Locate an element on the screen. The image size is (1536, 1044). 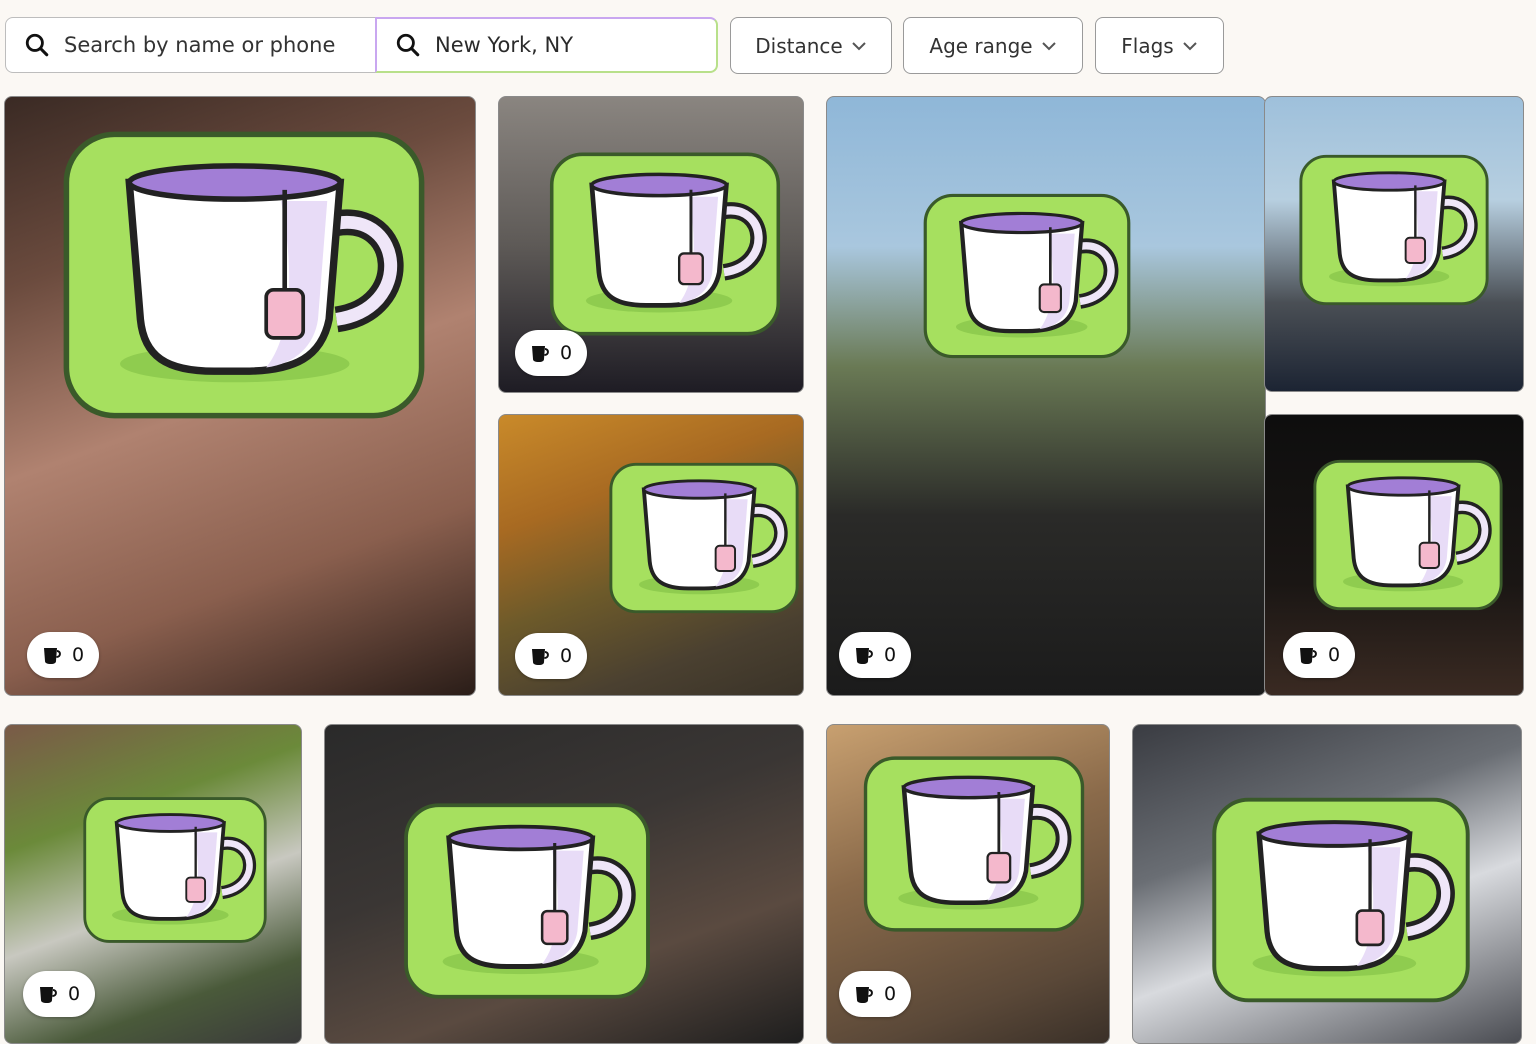
flags-filter-label: Flags is located at coordinates (1147, 45).